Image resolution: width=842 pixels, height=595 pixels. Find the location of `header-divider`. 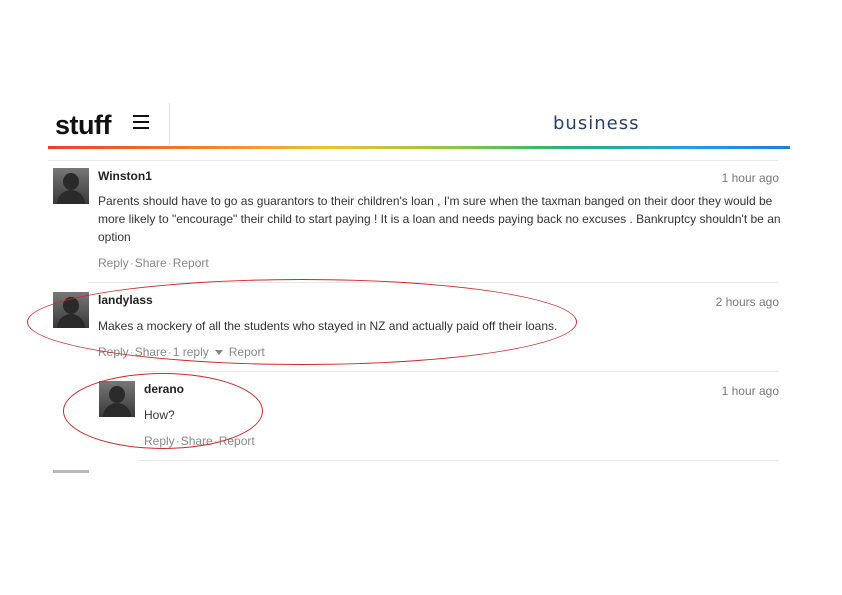

header-divider is located at coordinates (169, 124).